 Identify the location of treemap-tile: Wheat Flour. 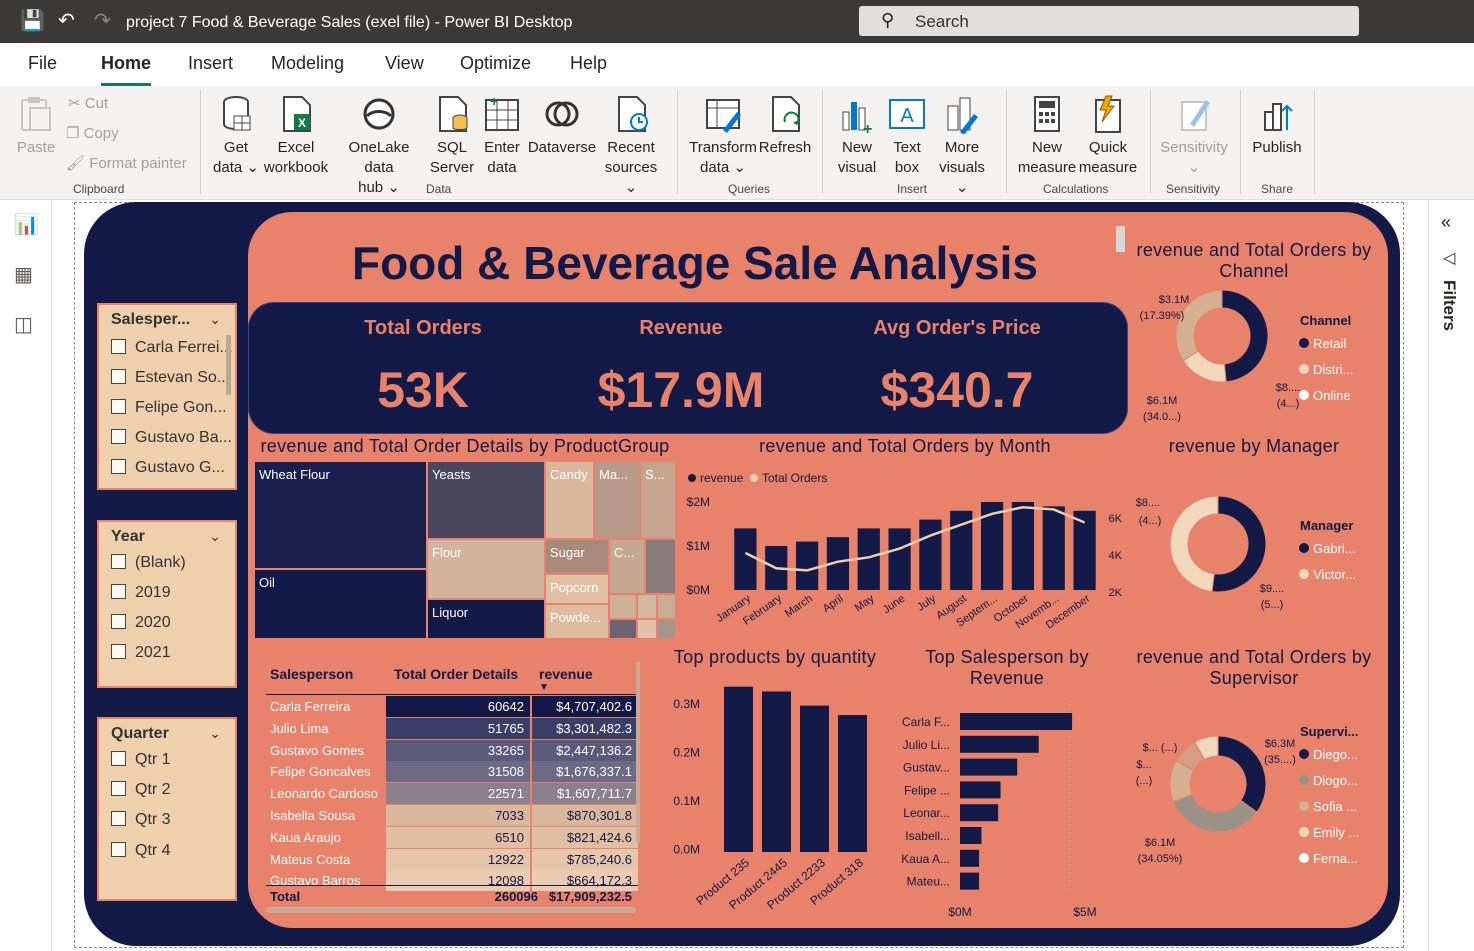
(340, 515).